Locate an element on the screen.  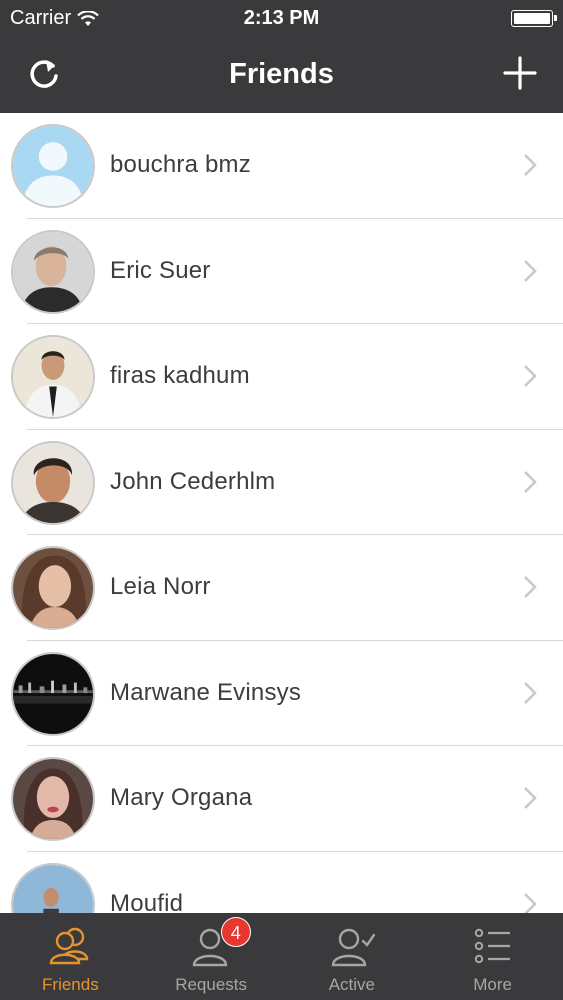
tab-active: Active is located at coordinates (352, 956).